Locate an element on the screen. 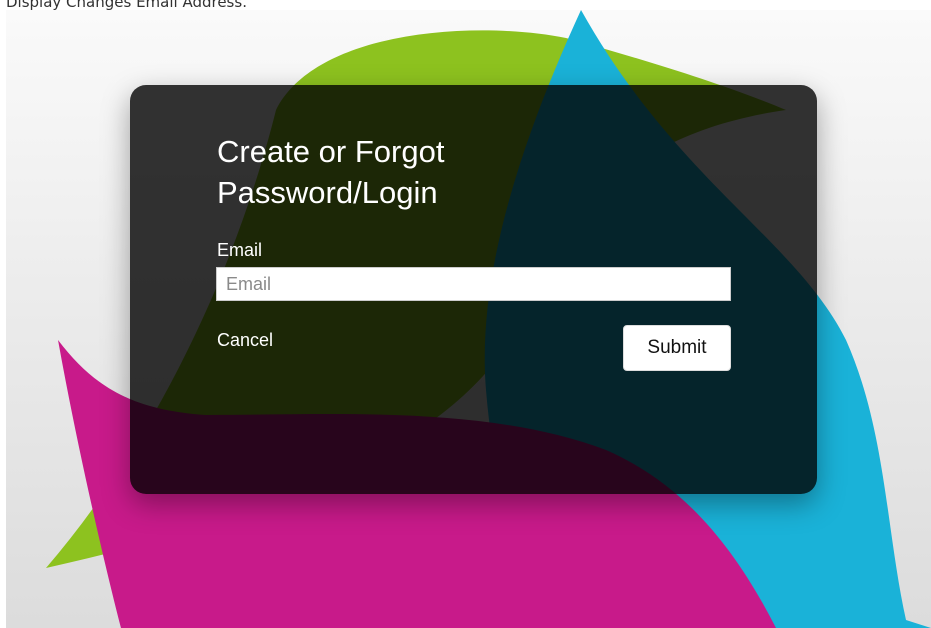  submit-button: Submit is located at coordinates (677, 348).